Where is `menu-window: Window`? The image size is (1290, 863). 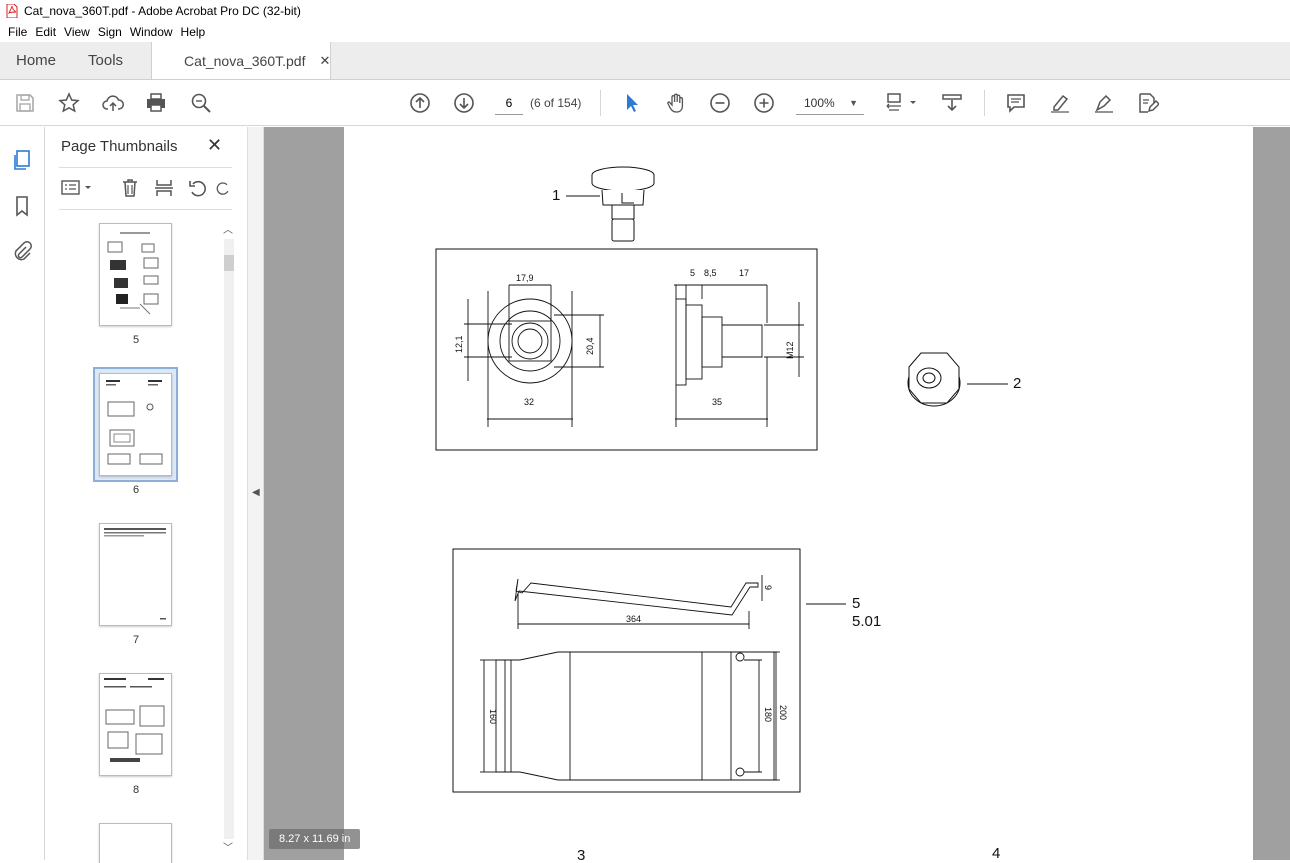 menu-window: Window is located at coordinates (151, 32).